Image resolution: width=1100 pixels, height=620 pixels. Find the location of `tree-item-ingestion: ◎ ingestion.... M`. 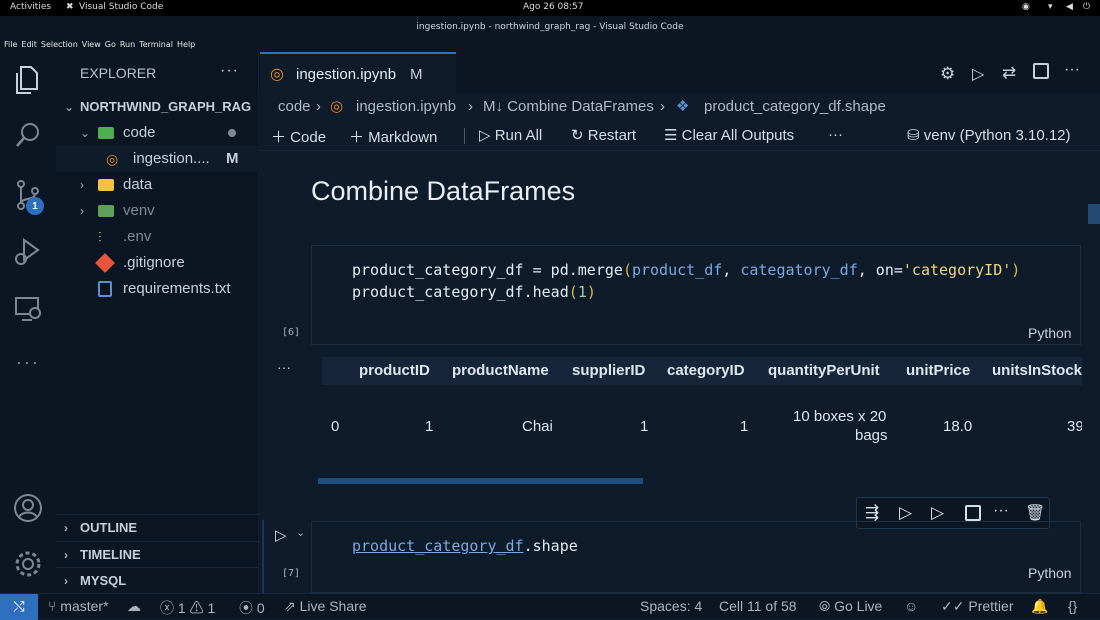

tree-item-ingestion: ◎ ingestion.... M is located at coordinates (157, 159).